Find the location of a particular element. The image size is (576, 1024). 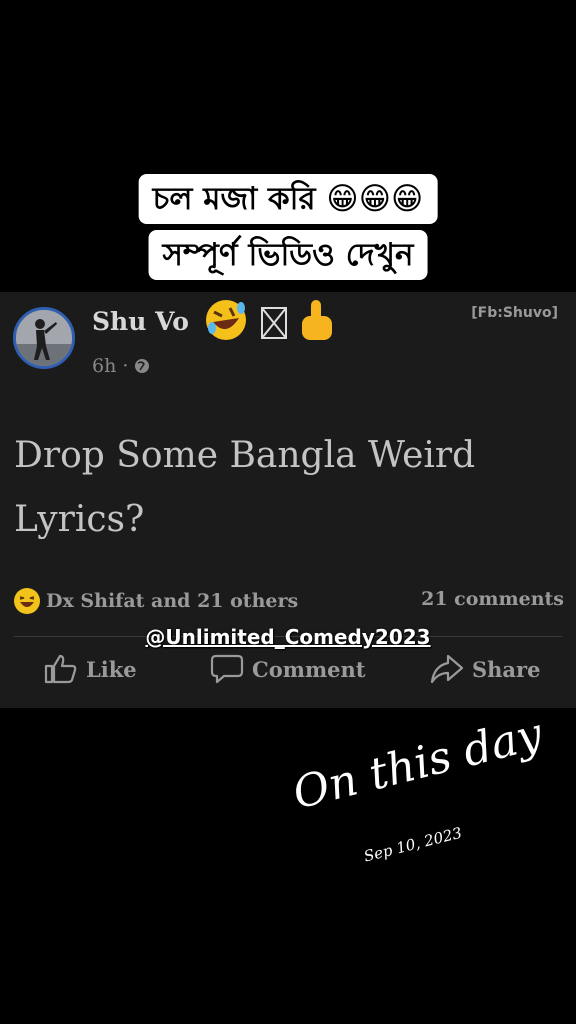

haha-reaction-icon is located at coordinates (27, 601).